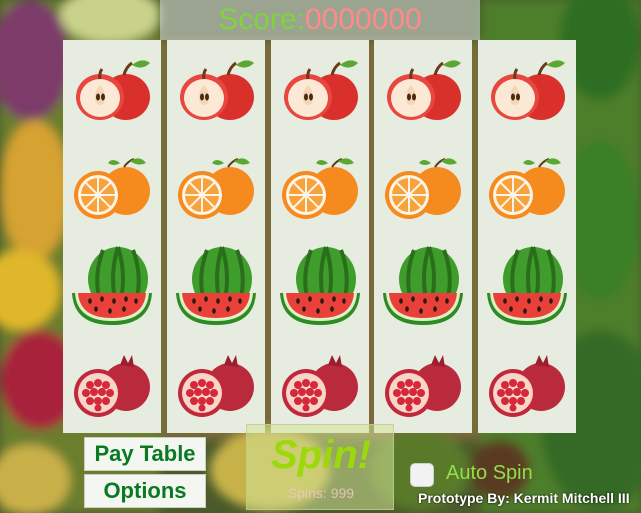 This screenshot has height=513, width=641. Describe the element at coordinates (321, 455) in the screenshot. I see `spin-label: Spin!` at that location.